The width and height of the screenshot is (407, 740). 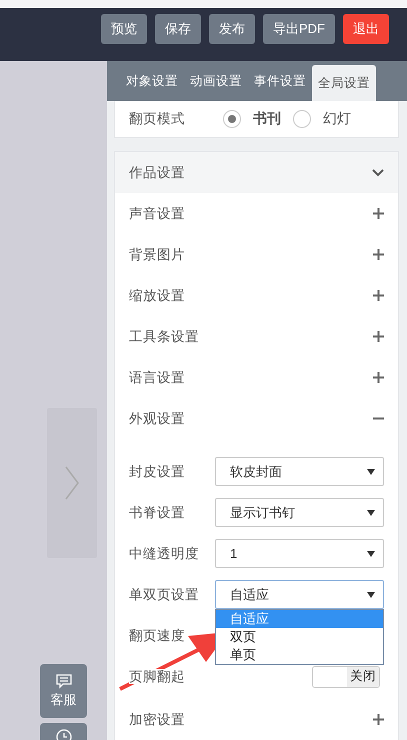 I want to click on section-title: 外观设置, so click(x=157, y=419).